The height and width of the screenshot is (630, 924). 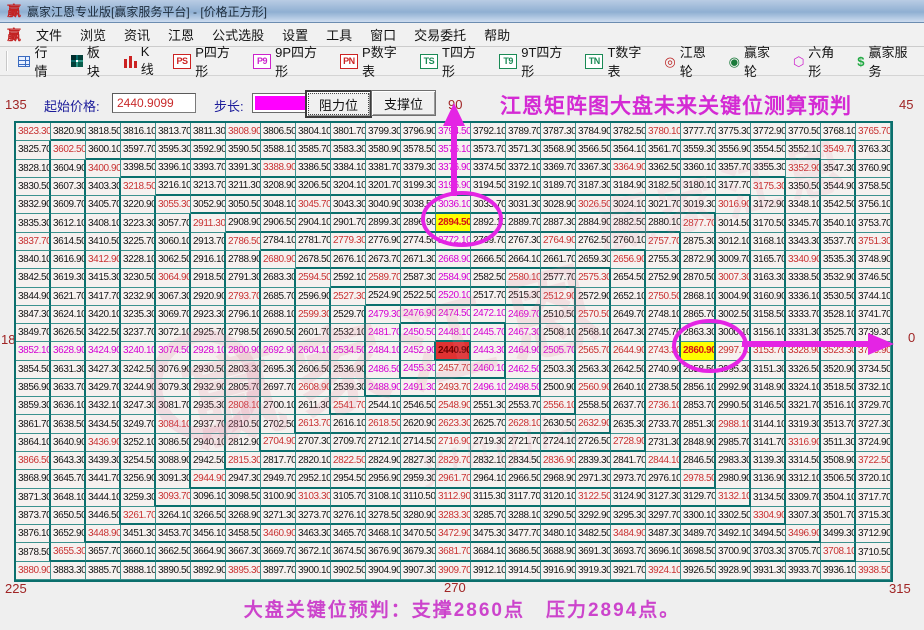 What do you see at coordinates (803, 260) in the screenshot?
I see `grid-cell: 3340.90` at bounding box center [803, 260].